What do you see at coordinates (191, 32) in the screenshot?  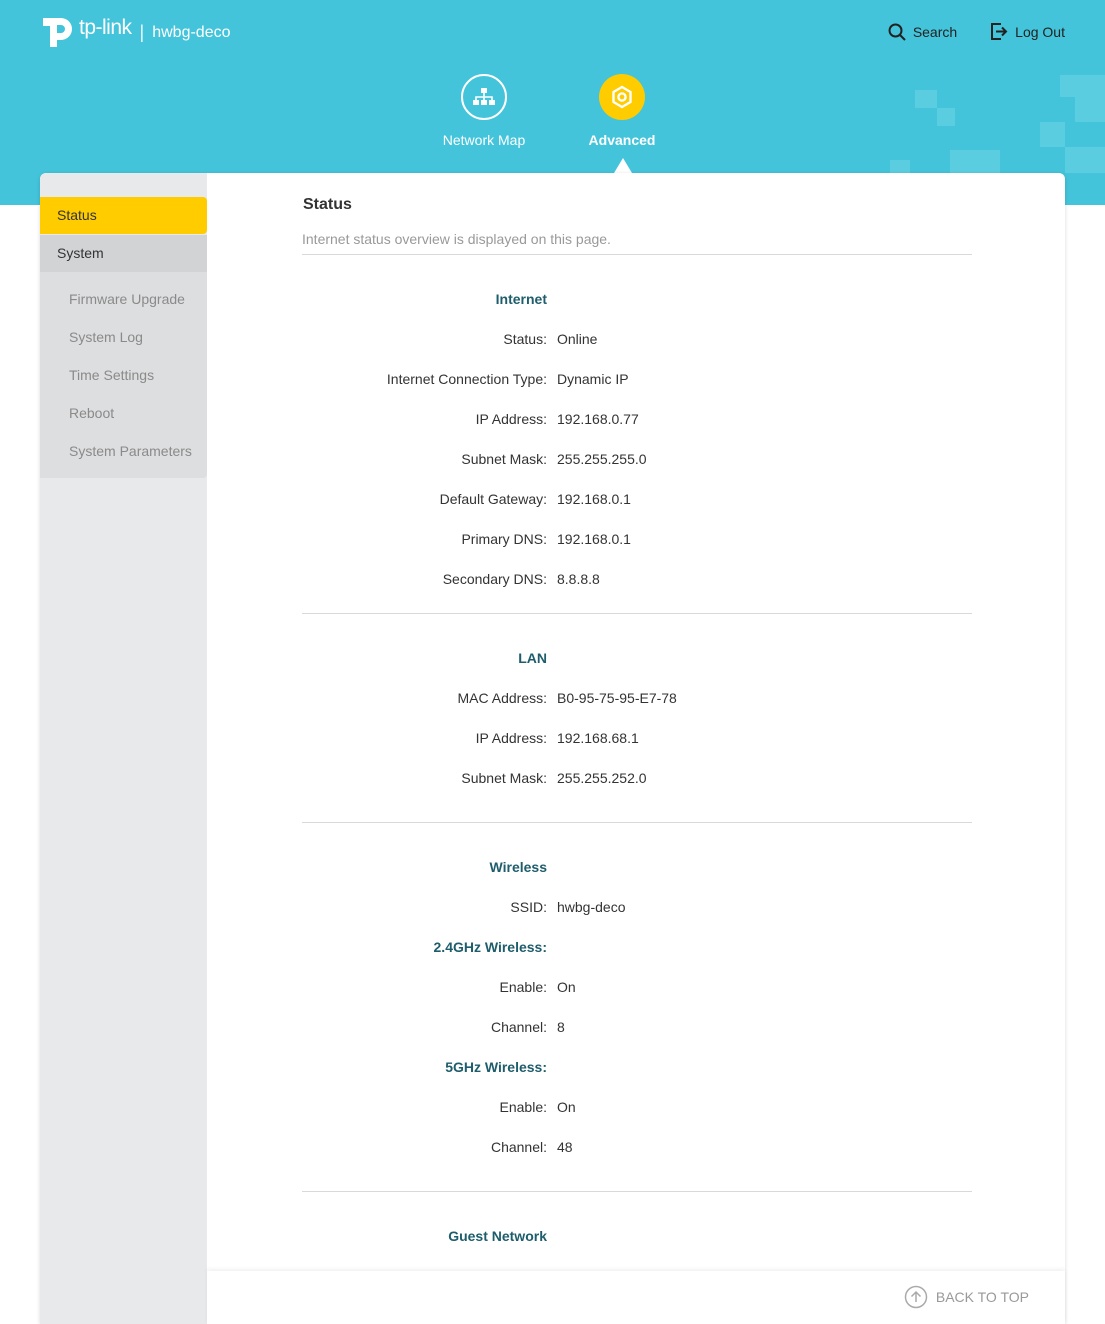 I see `device-name: hwbg-deco` at bounding box center [191, 32].